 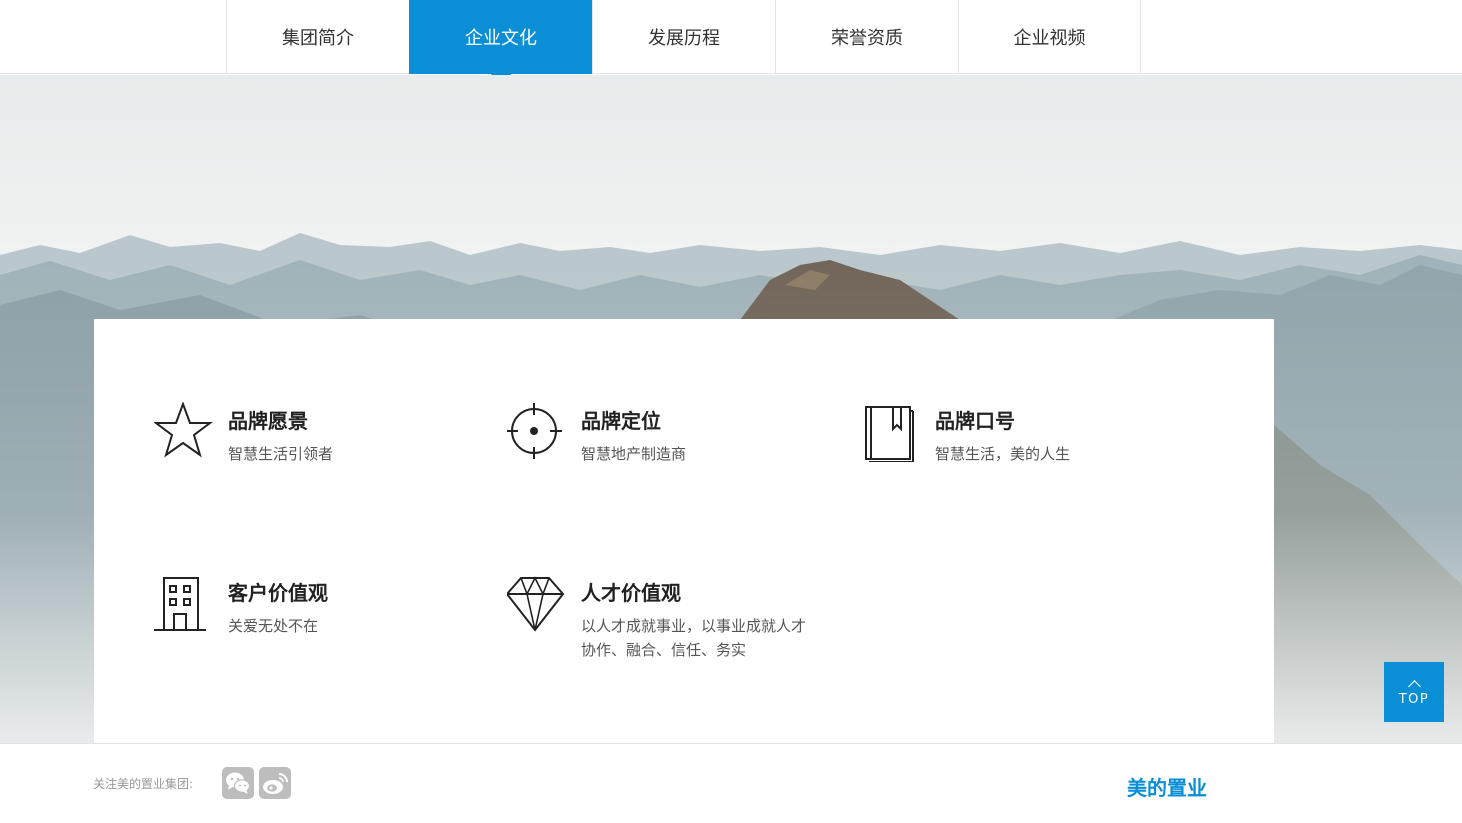 What do you see at coordinates (866, 37) in the screenshot?
I see `tab-honors: 荣誉资质` at bounding box center [866, 37].